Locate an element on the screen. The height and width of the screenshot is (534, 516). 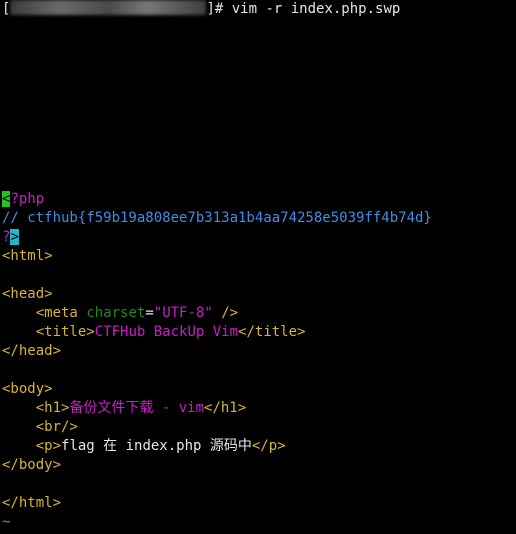
body-close-line: </body> is located at coordinates (31, 465).